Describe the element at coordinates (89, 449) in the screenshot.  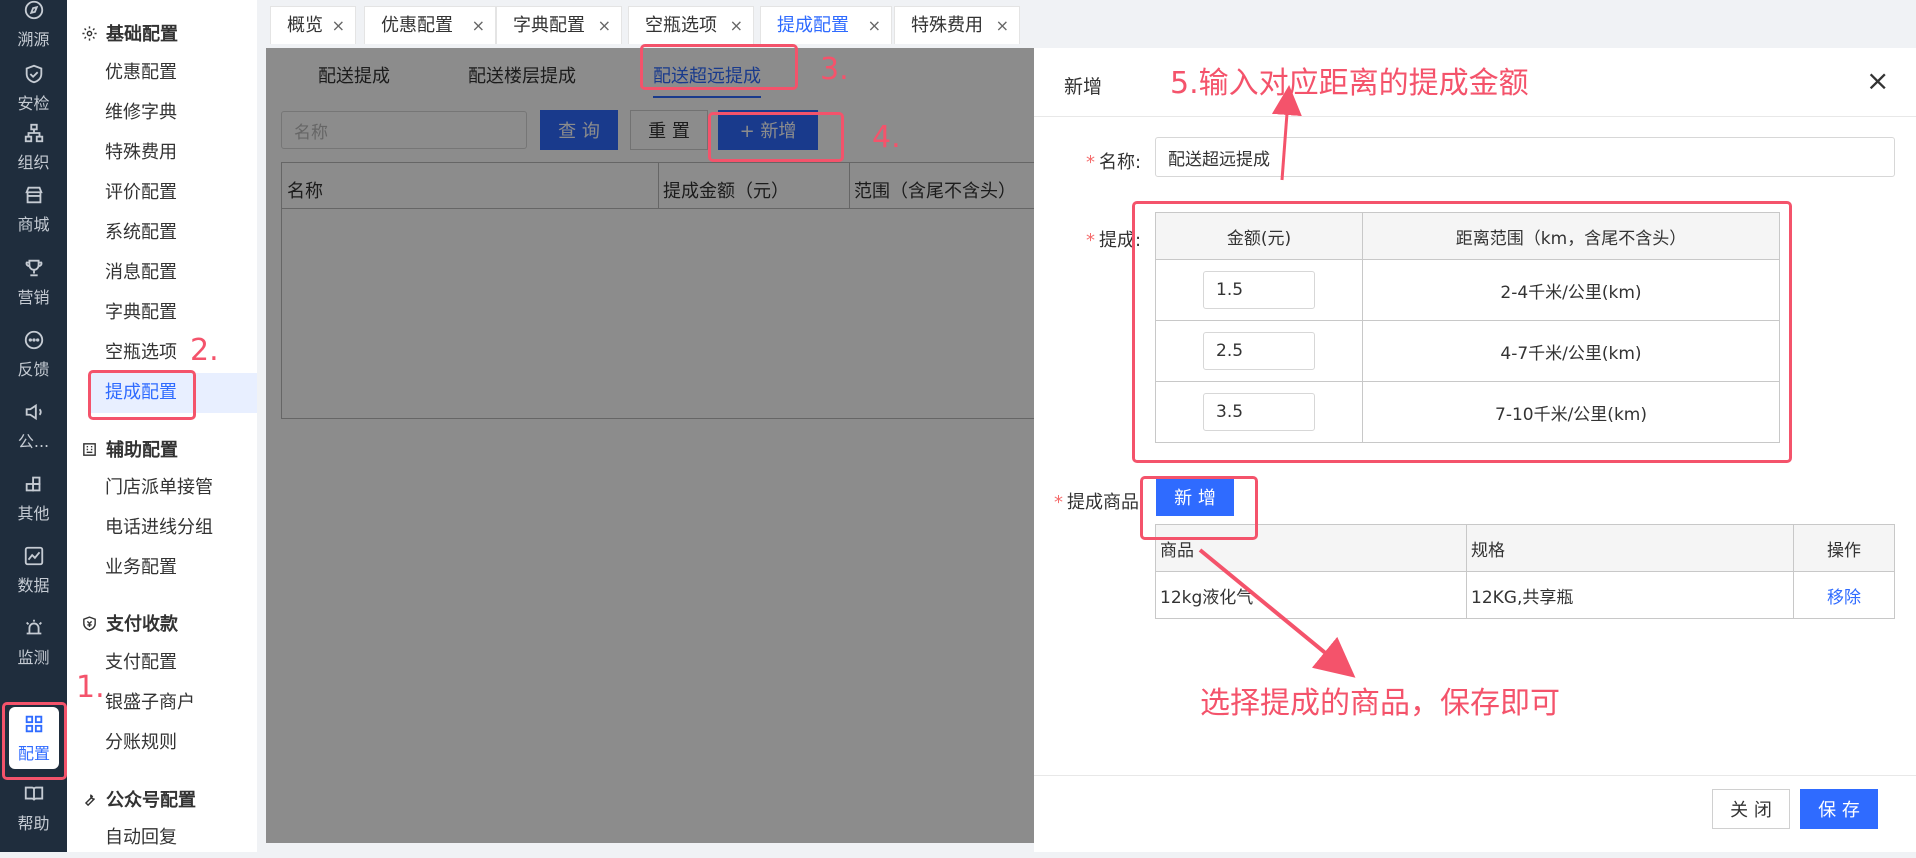
I see `building-icon` at that location.